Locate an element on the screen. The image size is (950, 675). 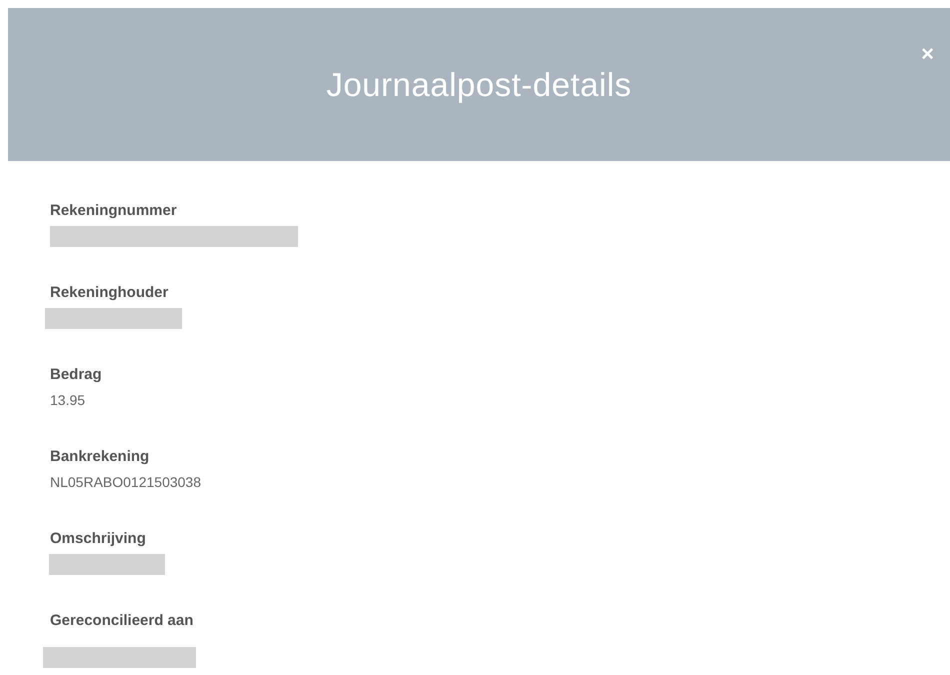
field-label: Gereconcilieerd aan is located at coordinates (122, 621).